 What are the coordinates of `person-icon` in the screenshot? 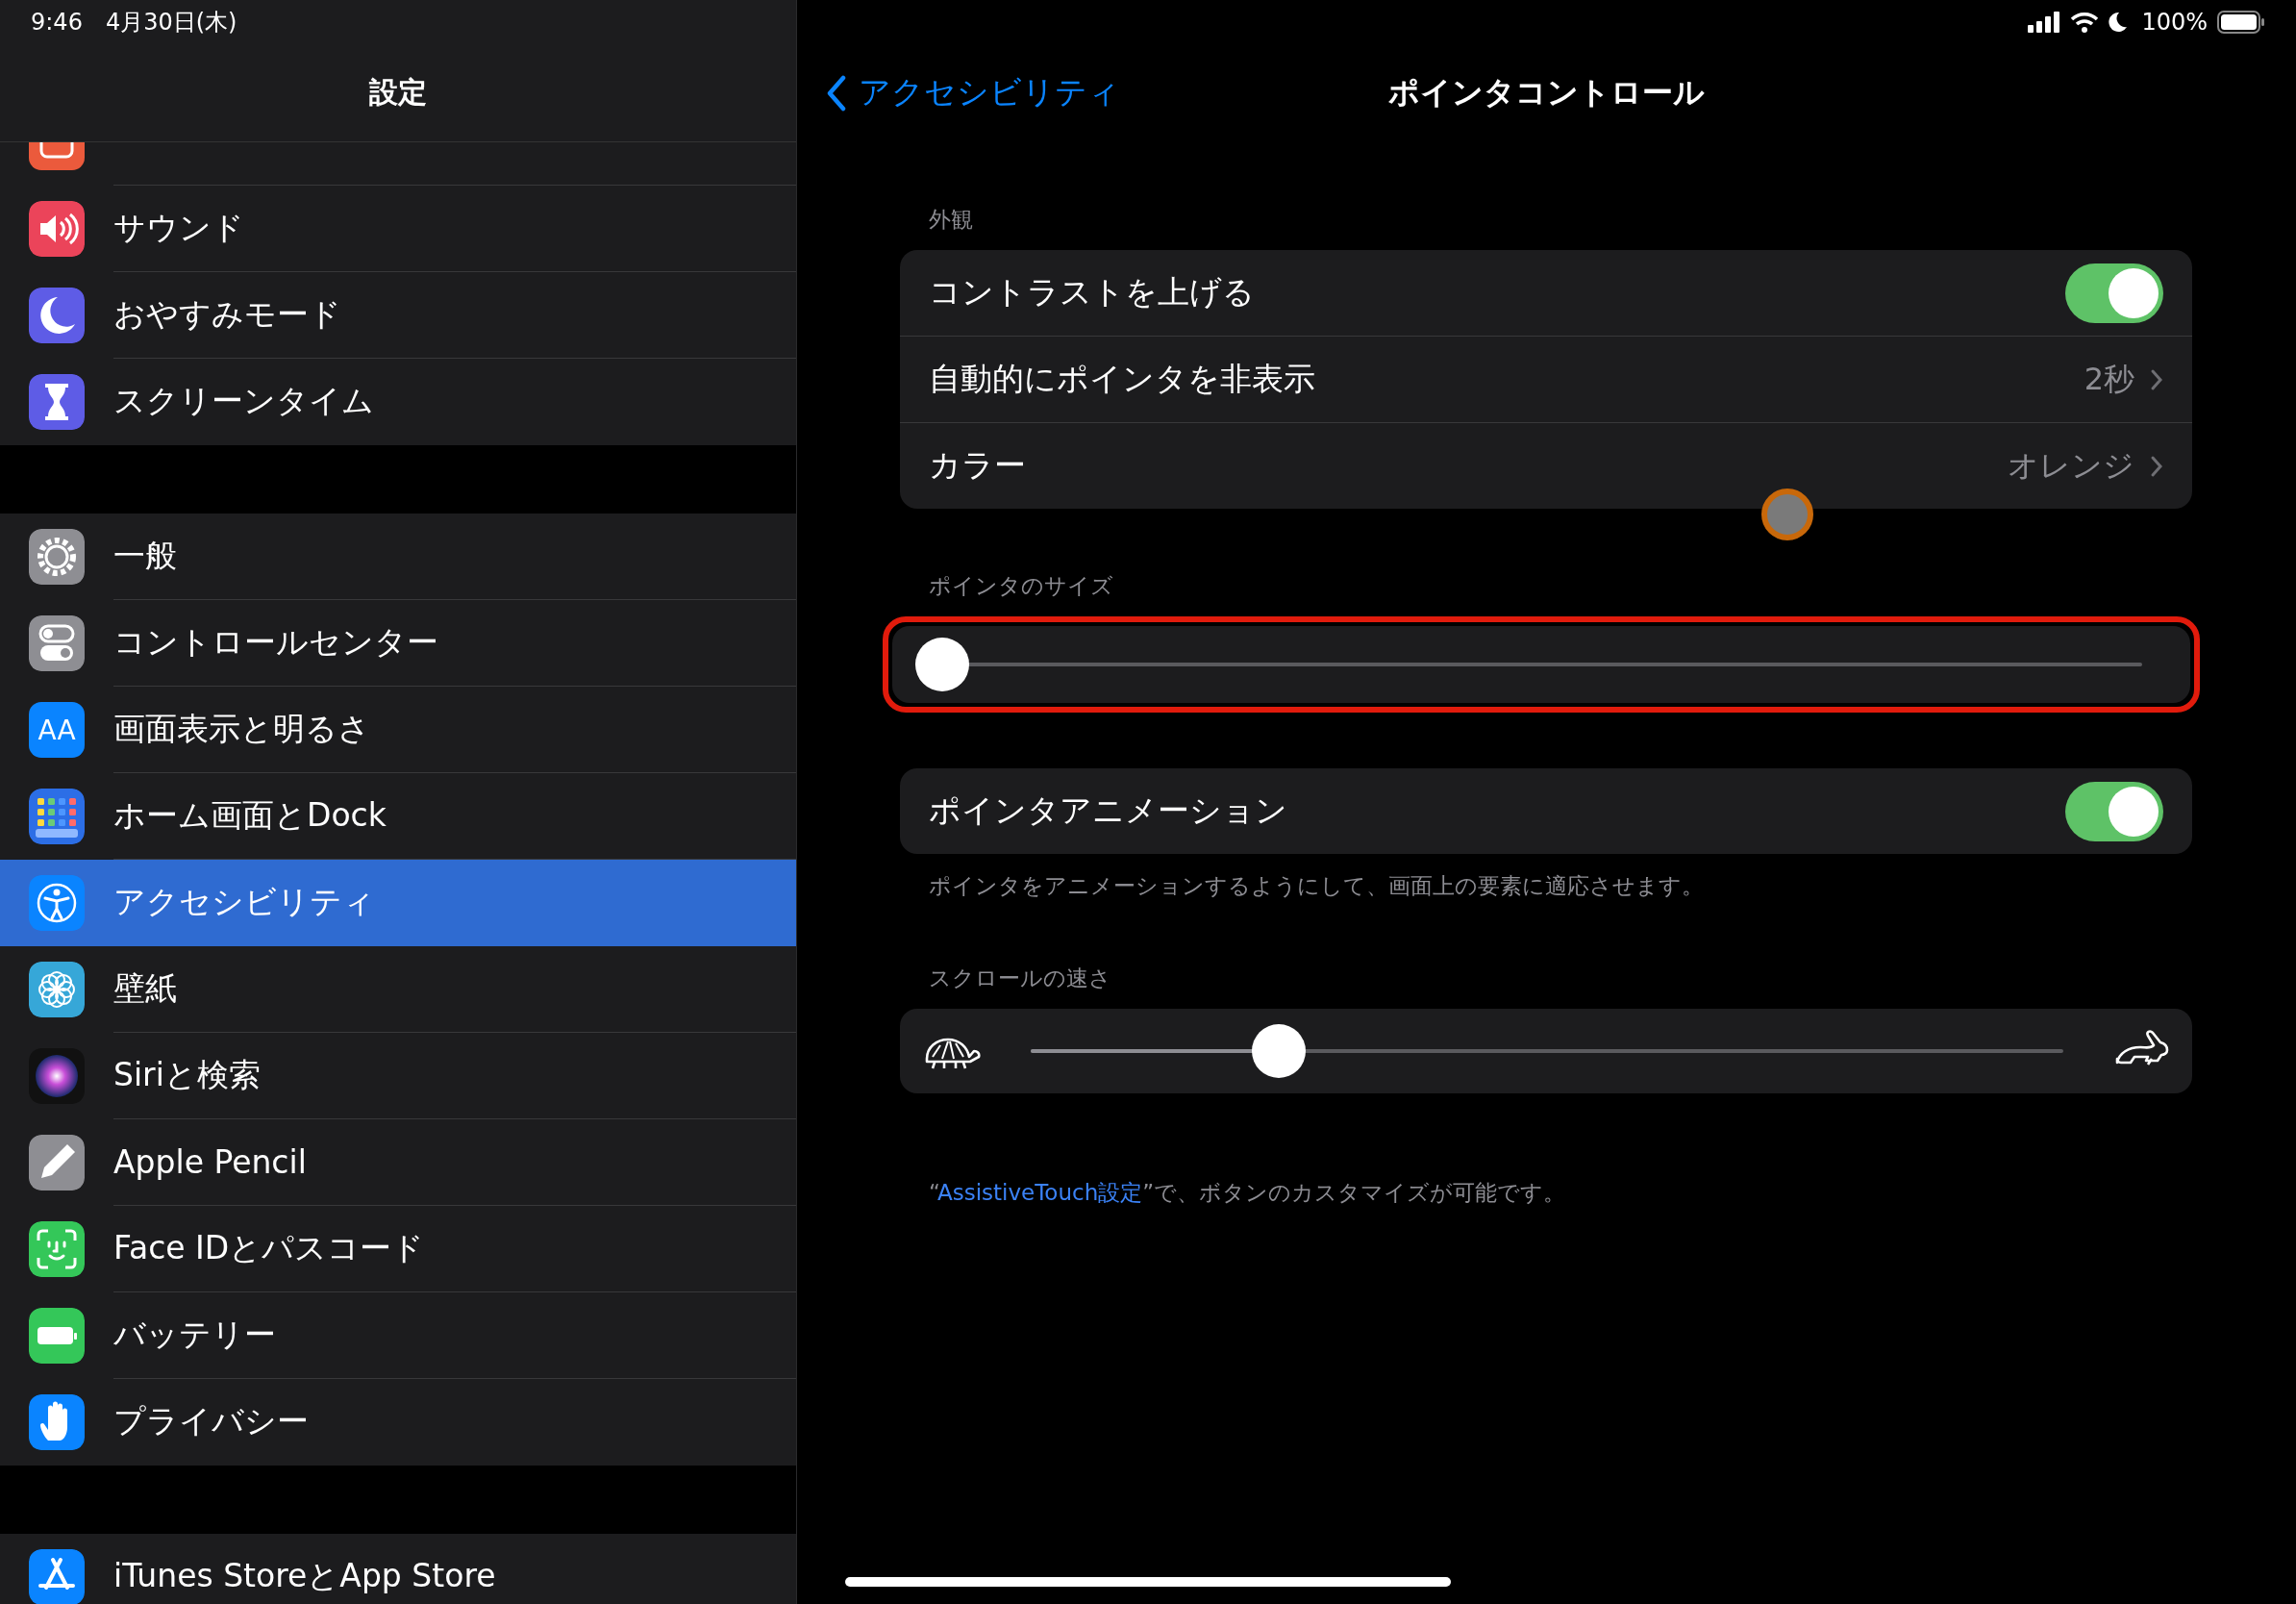 It's located at (57, 903).